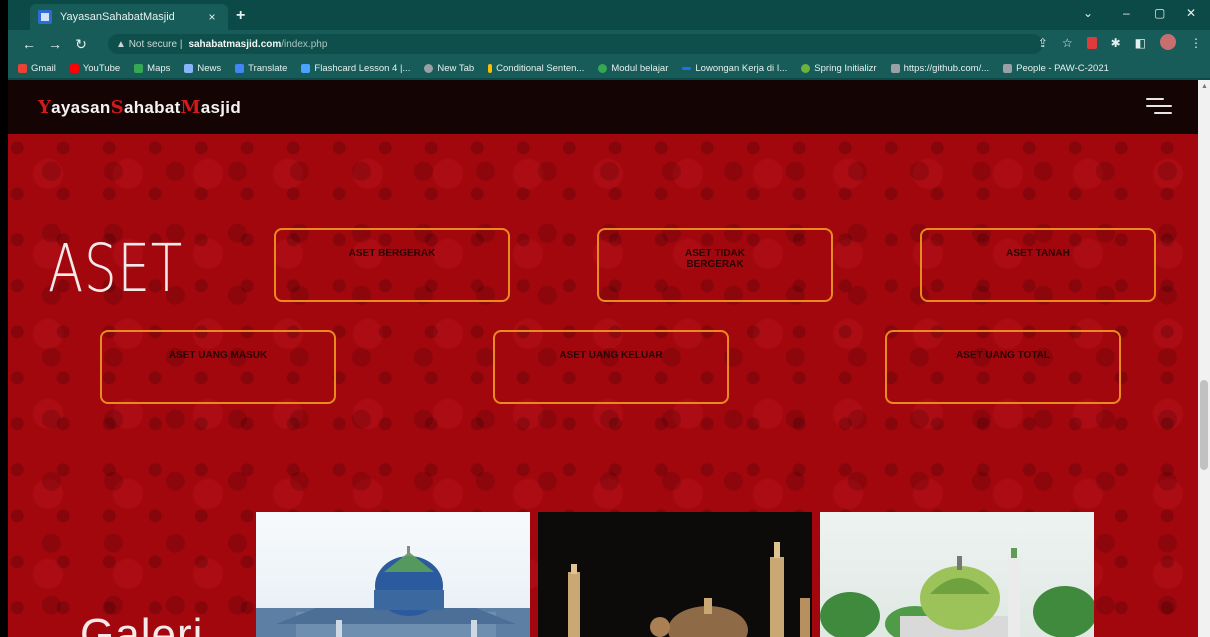 The width and height of the screenshot is (1210, 637). What do you see at coordinates (1204, 425) in the screenshot?
I see `scrollbar-thumb` at bounding box center [1204, 425].